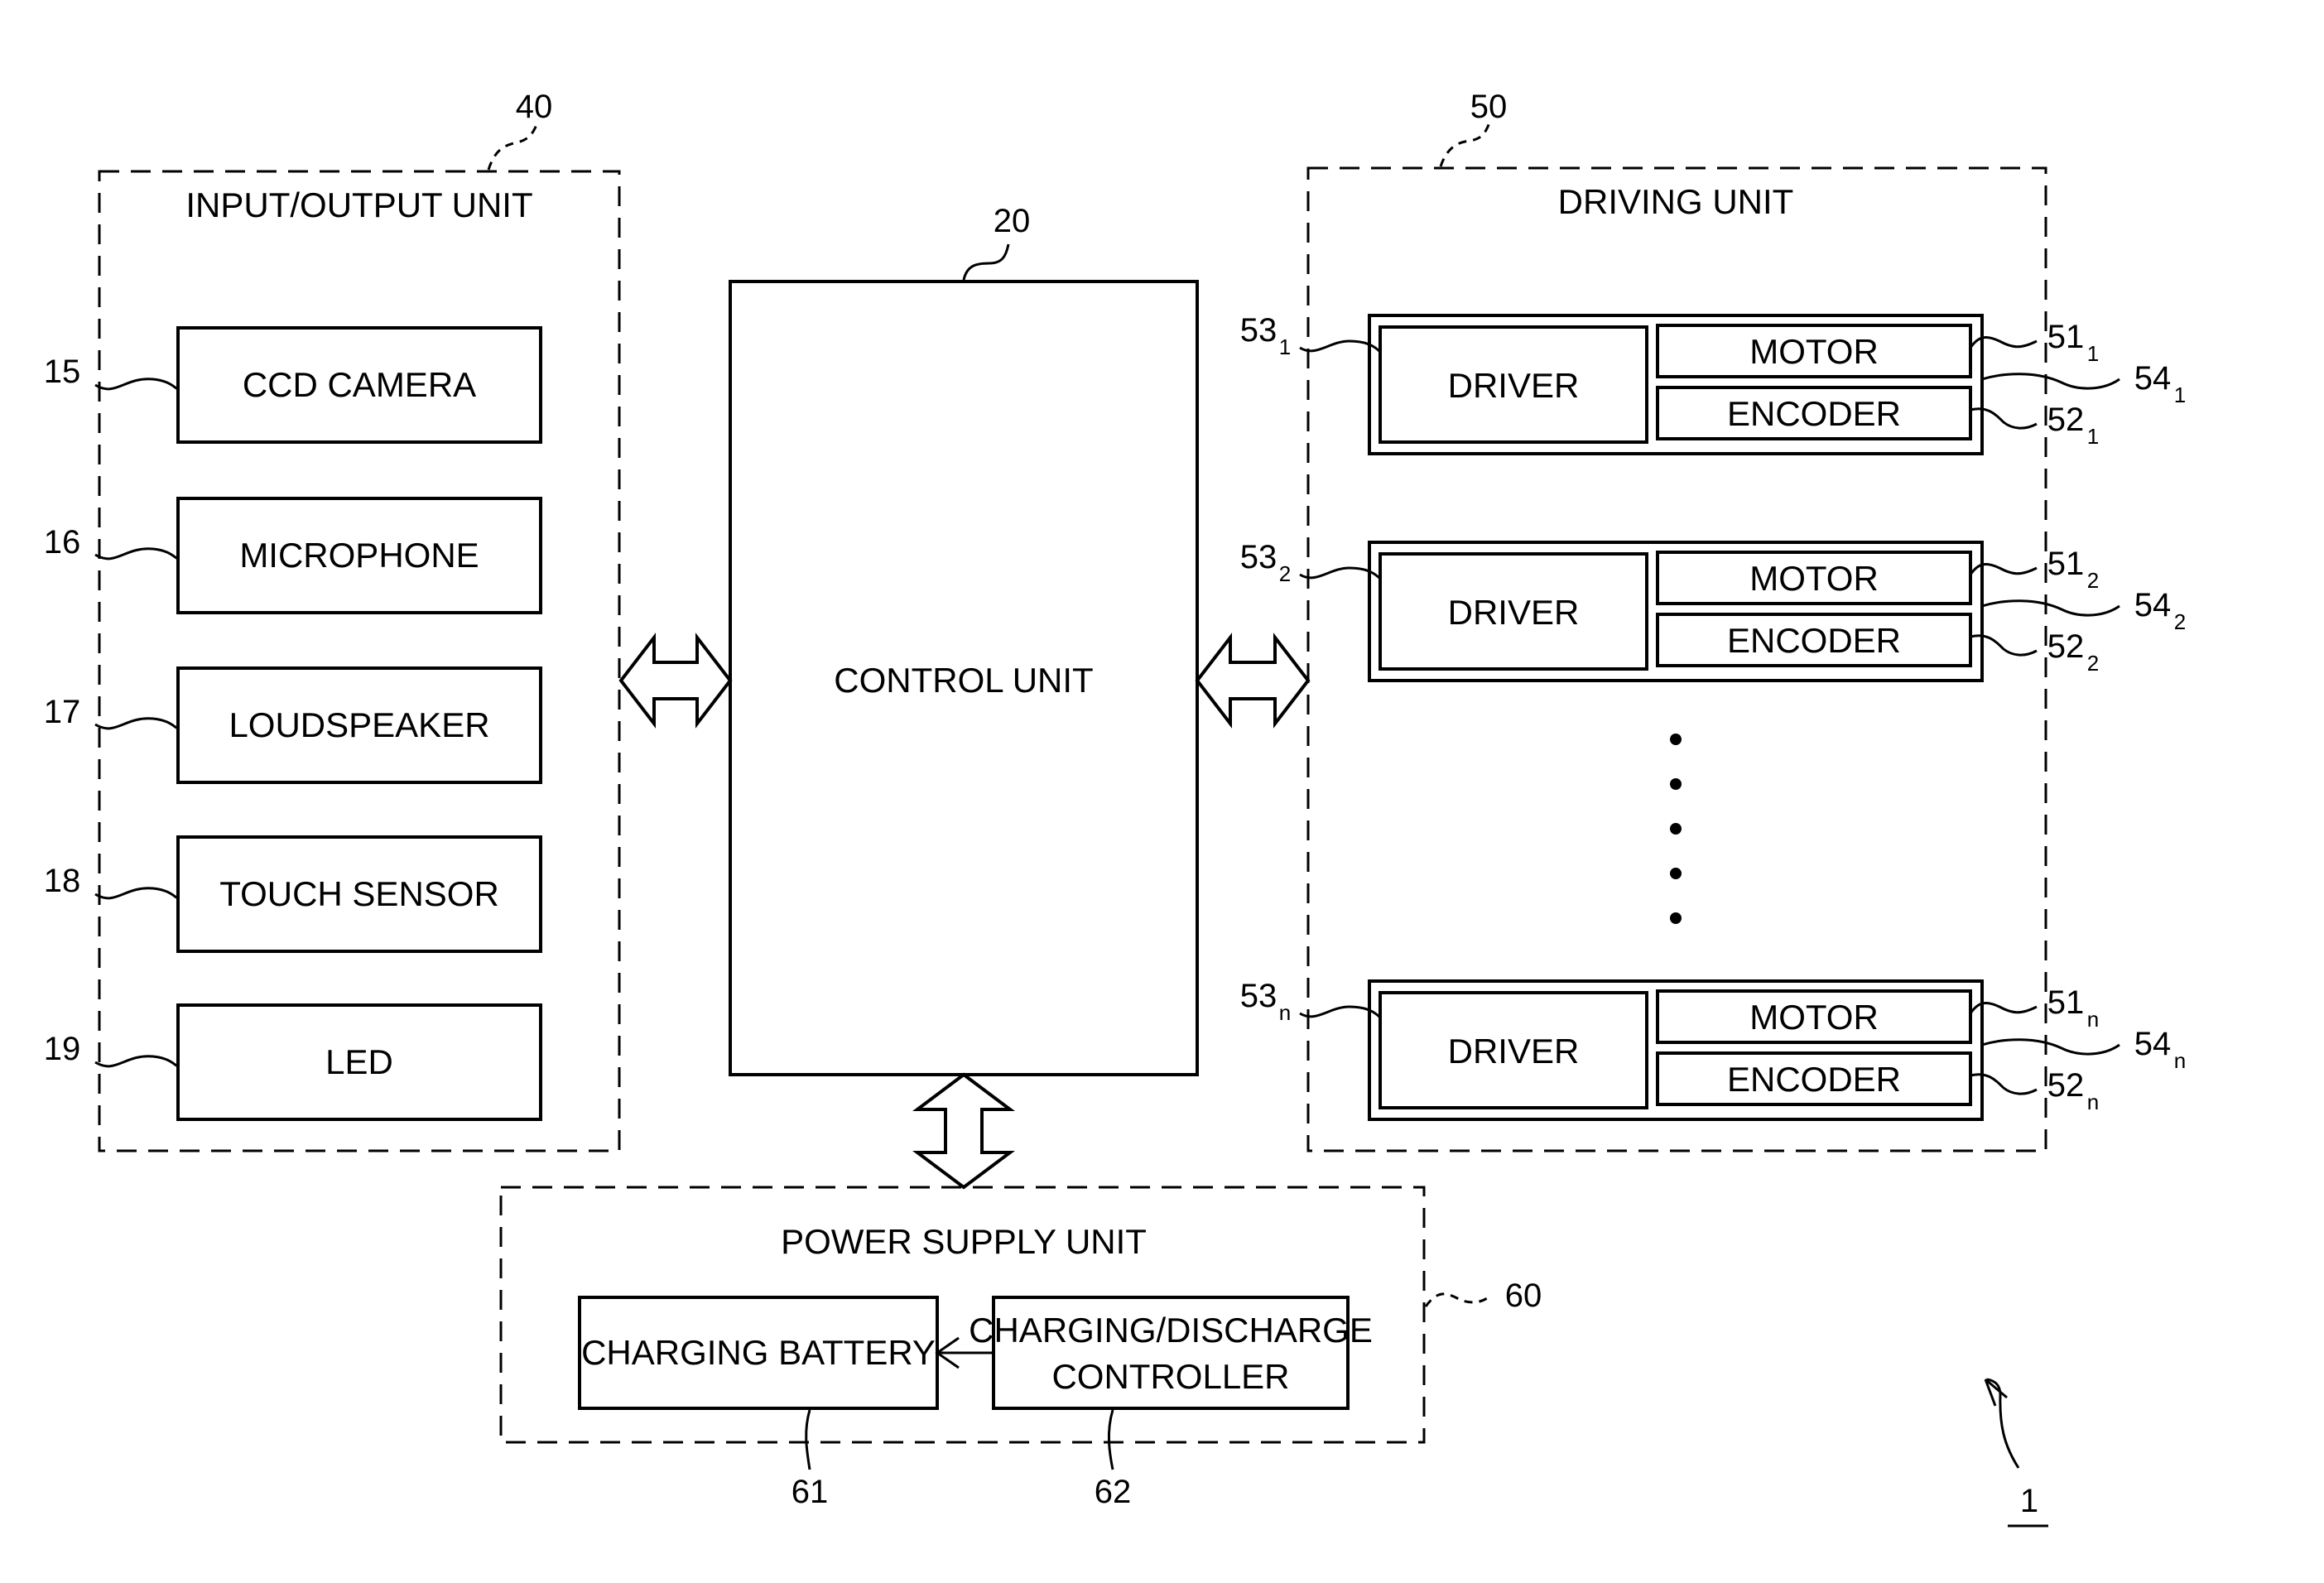 This screenshot has width=2324, height=1583. Describe the element at coordinates (964, 1241) in the screenshot. I see `power-supply-title: POWER SUPPLY UNIT` at that location.